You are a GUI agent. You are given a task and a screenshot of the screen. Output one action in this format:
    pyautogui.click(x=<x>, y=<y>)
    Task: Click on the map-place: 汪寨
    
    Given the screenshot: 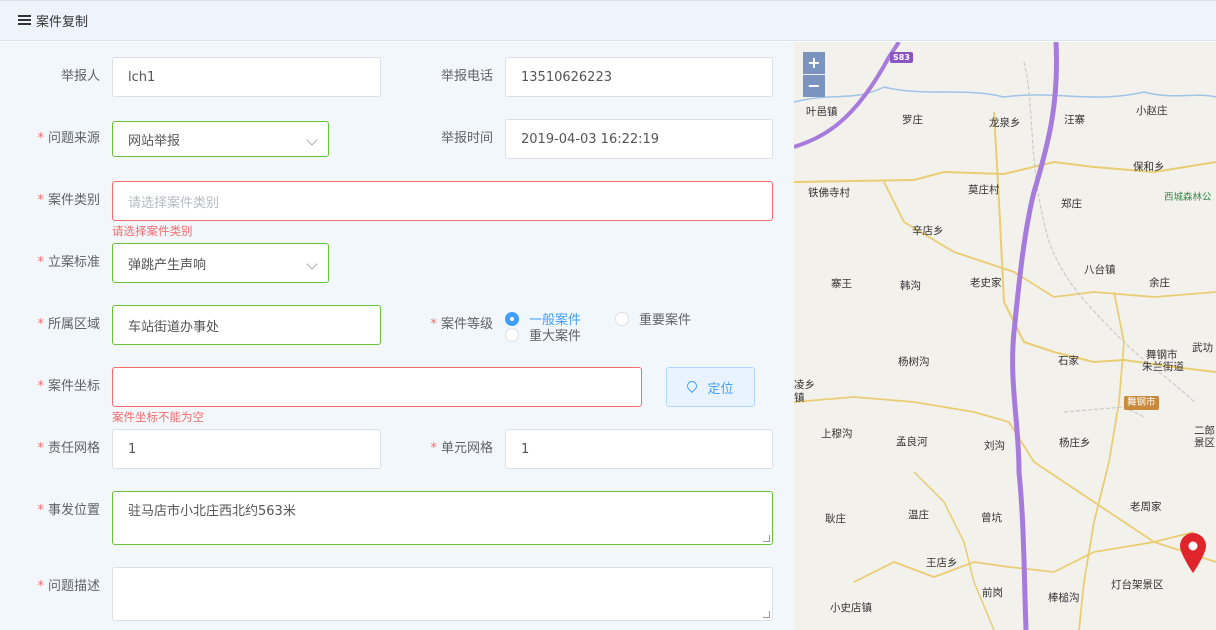 What is the action you would take?
    pyautogui.click(x=1074, y=120)
    